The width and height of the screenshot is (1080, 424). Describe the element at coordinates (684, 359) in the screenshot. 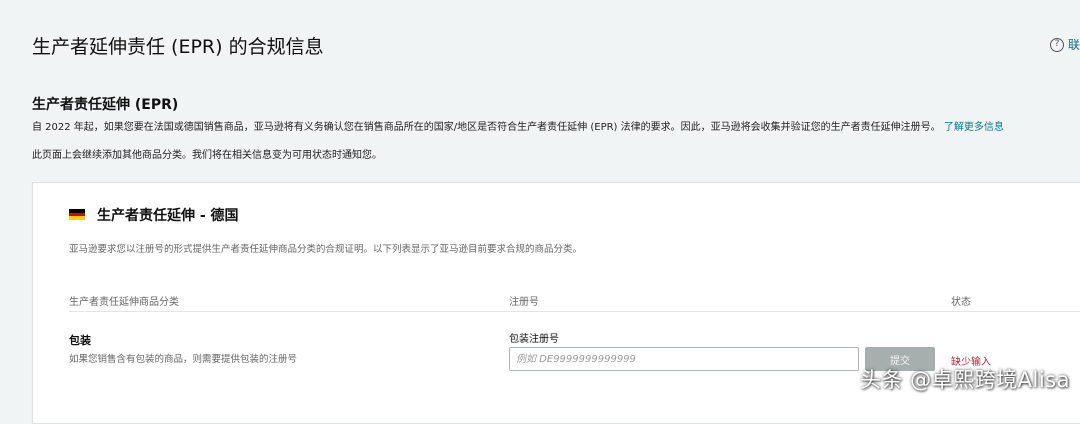

I see `packaging-registration-input` at that location.